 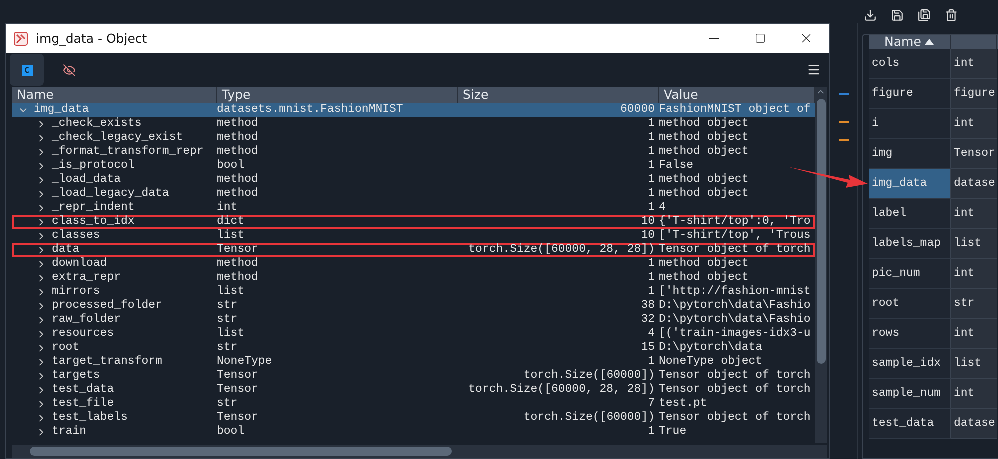 I want to click on tree-row: test_data Tensor torch.Size([60000, 28, 28]) Tensor object of torch, so click(x=413, y=390).